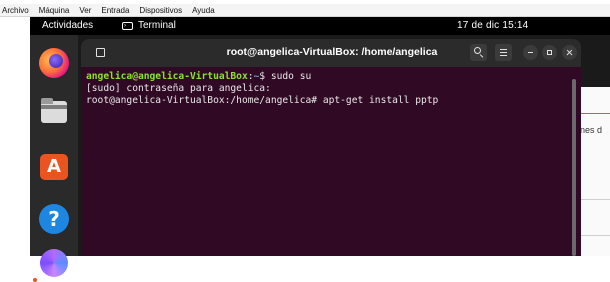  I want to click on menu-button, so click(503, 52).